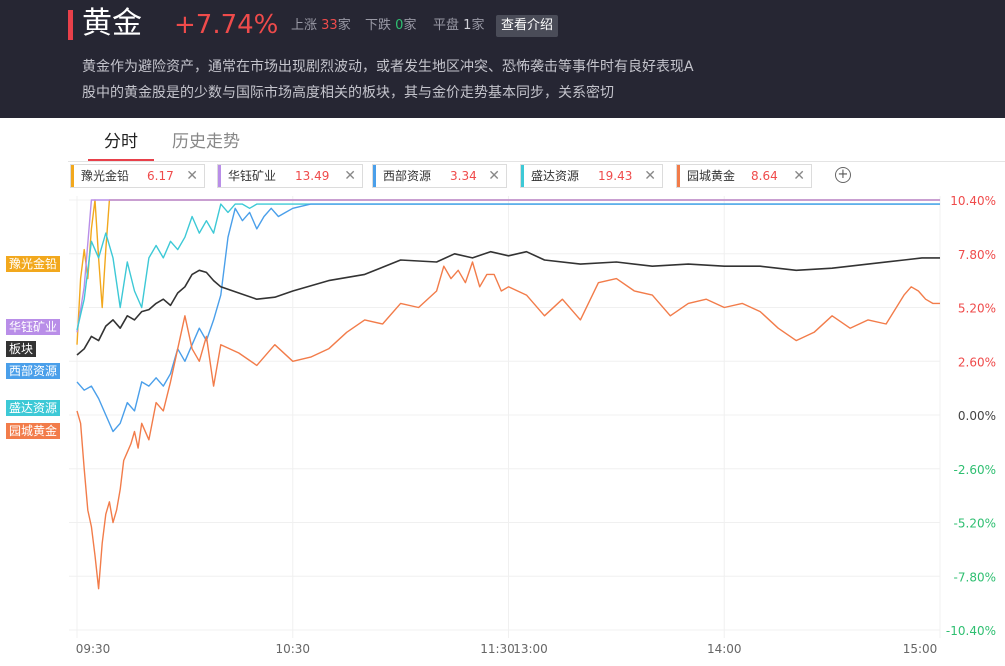 This screenshot has height=666, width=1005. Describe the element at coordinates (93, 649) in the screenshot. I see `x-tick-label: 09:30` at that location.